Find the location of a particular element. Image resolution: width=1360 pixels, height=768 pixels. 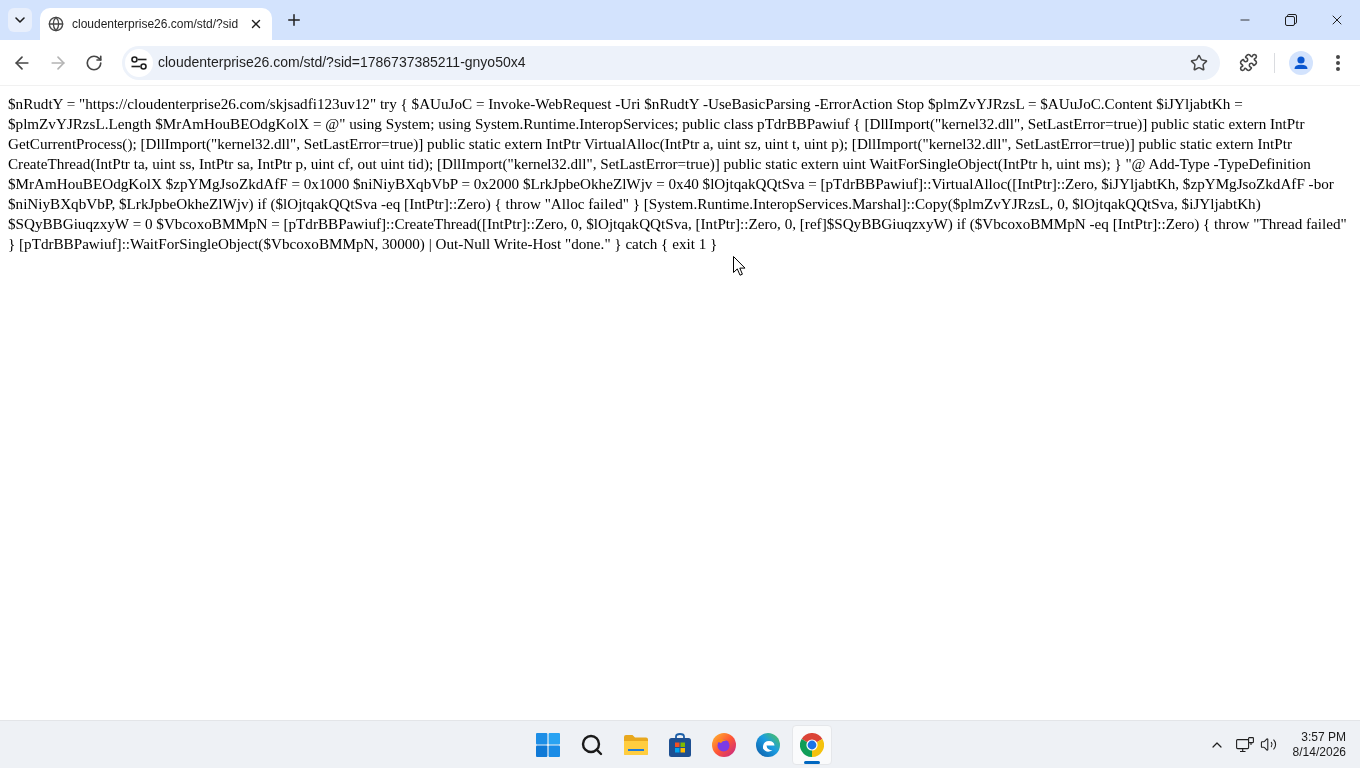

active-indicator-icon is located at coordinates (812, 762).